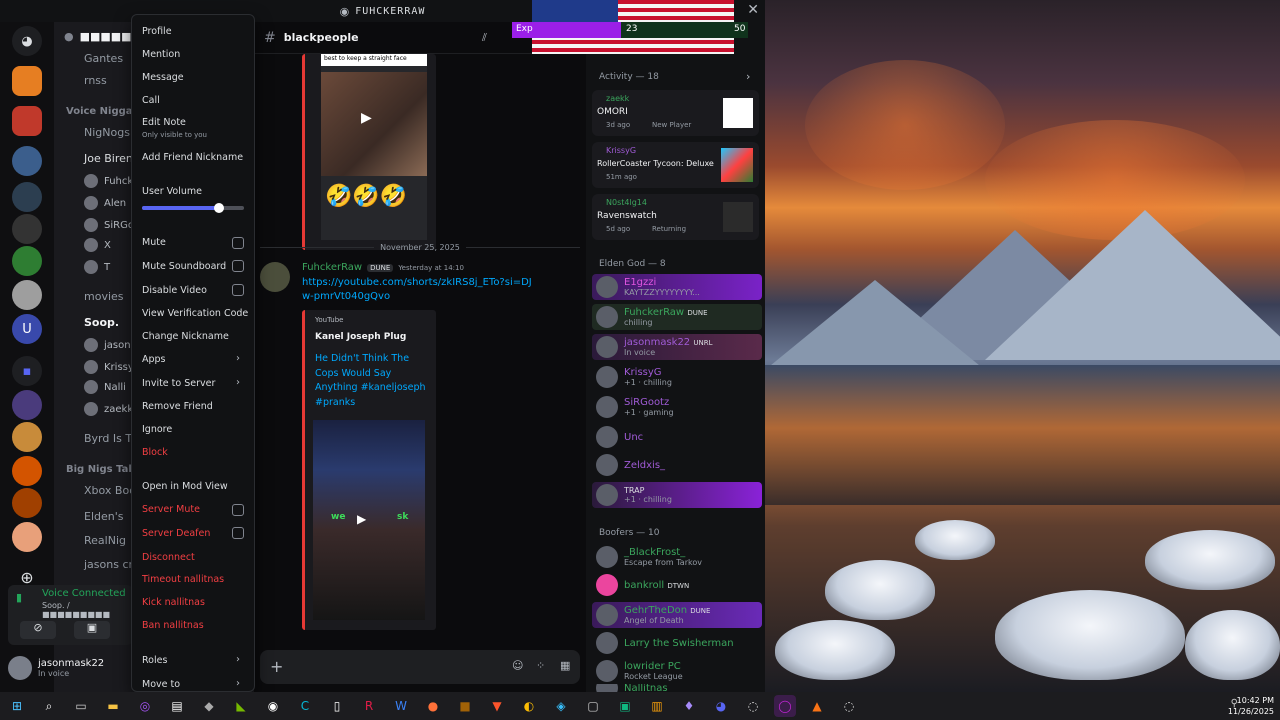 The width and height of the screenshot is (1280, 720). I want to click on member-item: FuhckerRaw DUNE chilling, so click(677, 317).